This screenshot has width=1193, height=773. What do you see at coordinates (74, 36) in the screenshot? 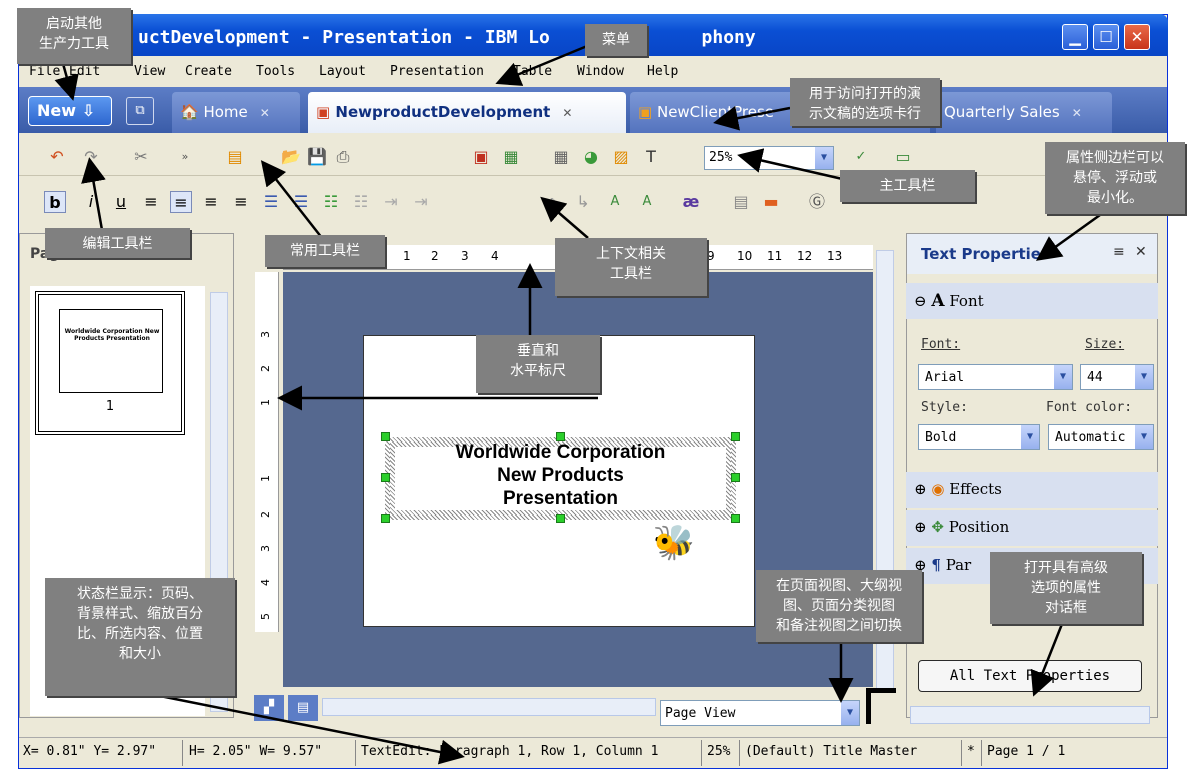
I see `callout-other-apps: 启动其他 生产力工具` at bounding box center [74, 36].